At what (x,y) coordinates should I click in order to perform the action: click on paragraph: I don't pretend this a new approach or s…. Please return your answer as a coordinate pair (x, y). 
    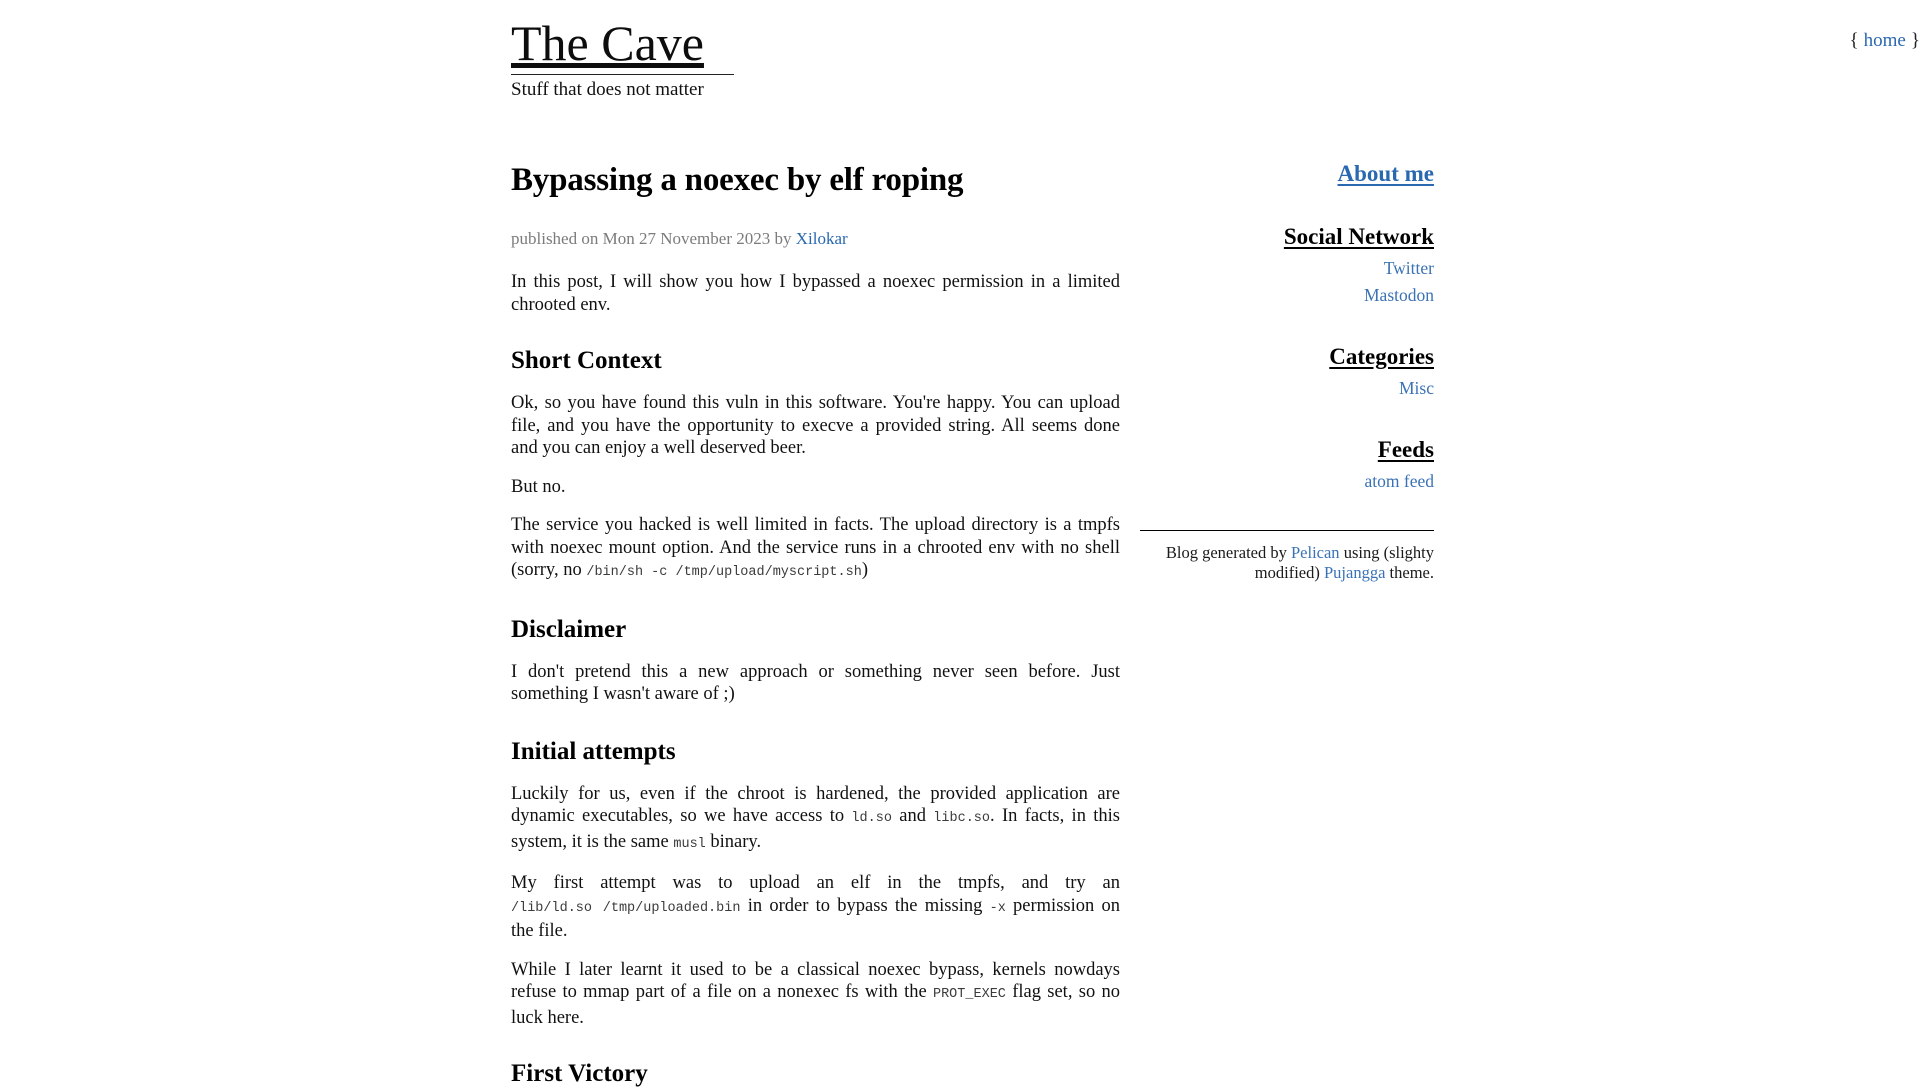
    Looking at the image, I should click on (815, 683).